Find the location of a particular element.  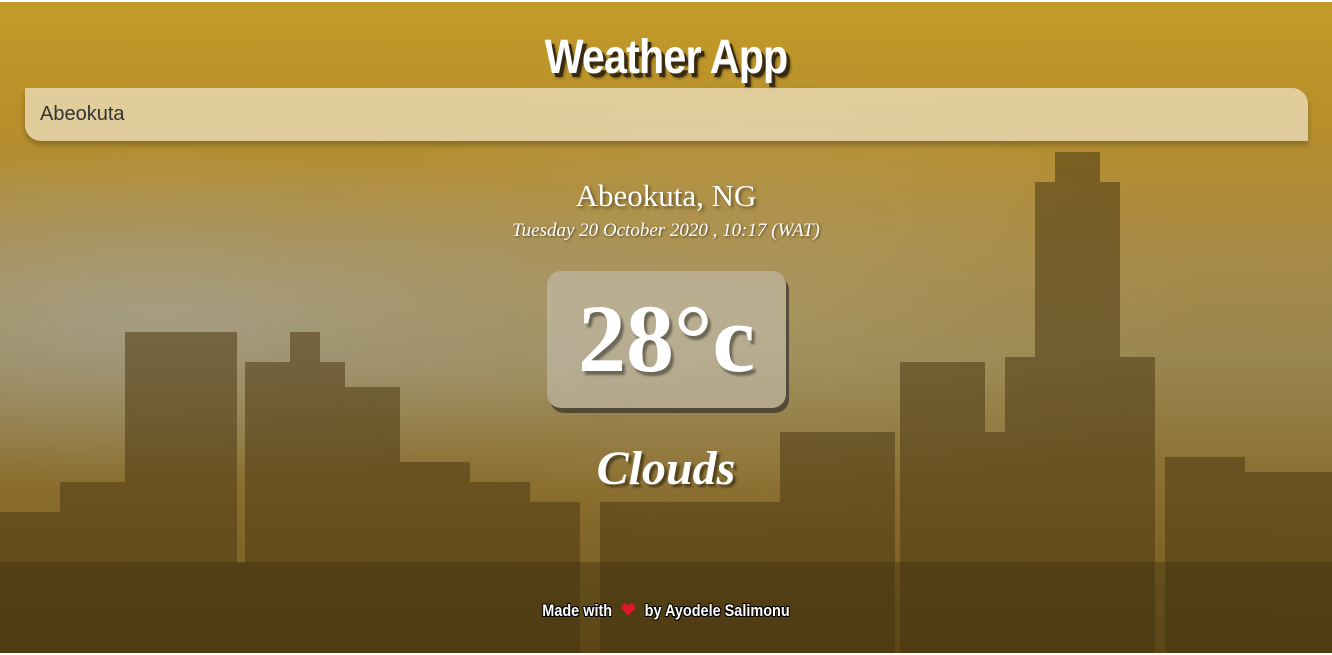

footer-credit: Made with ❤ by Ayodele Salimonu is located at coordinates (666, 610).